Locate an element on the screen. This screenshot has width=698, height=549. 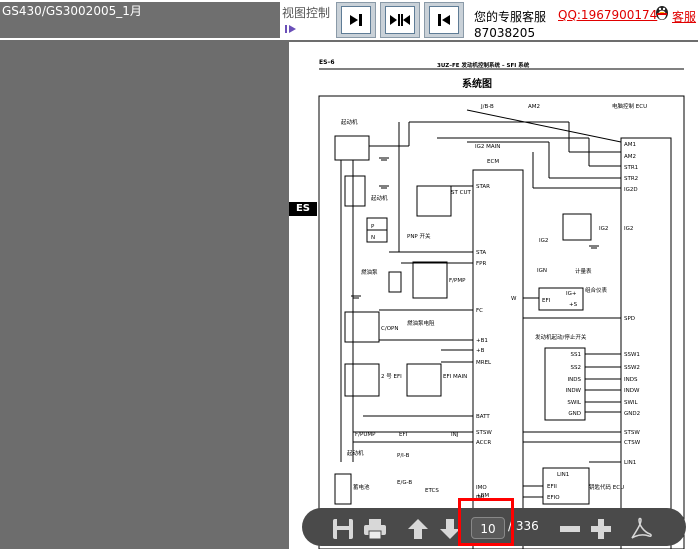
right-pin-4: IG2D is located at coordinates (631, 190).